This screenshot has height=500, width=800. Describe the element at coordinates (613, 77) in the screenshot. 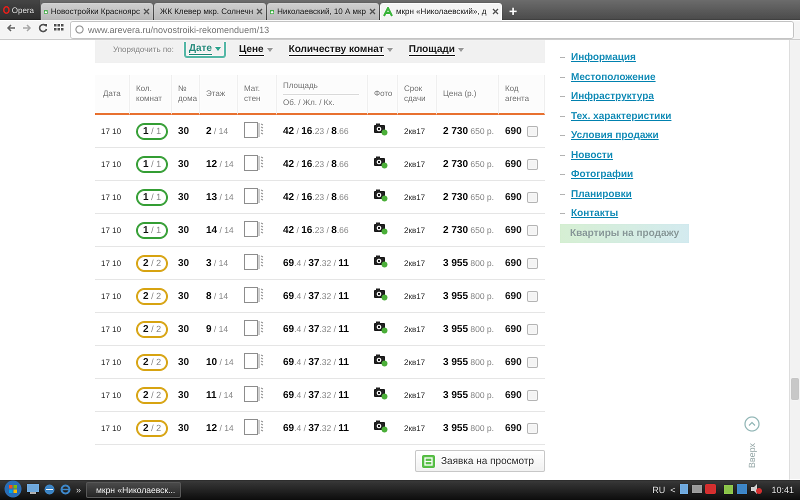

I see `sidebar-link: Местоположение` at that location.